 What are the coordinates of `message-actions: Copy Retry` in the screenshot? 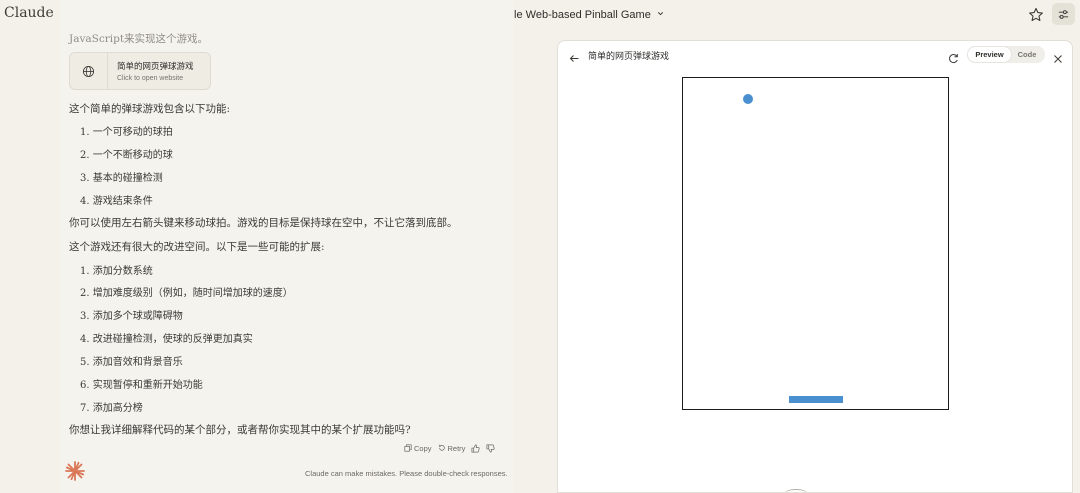 It's located at (450, 448).